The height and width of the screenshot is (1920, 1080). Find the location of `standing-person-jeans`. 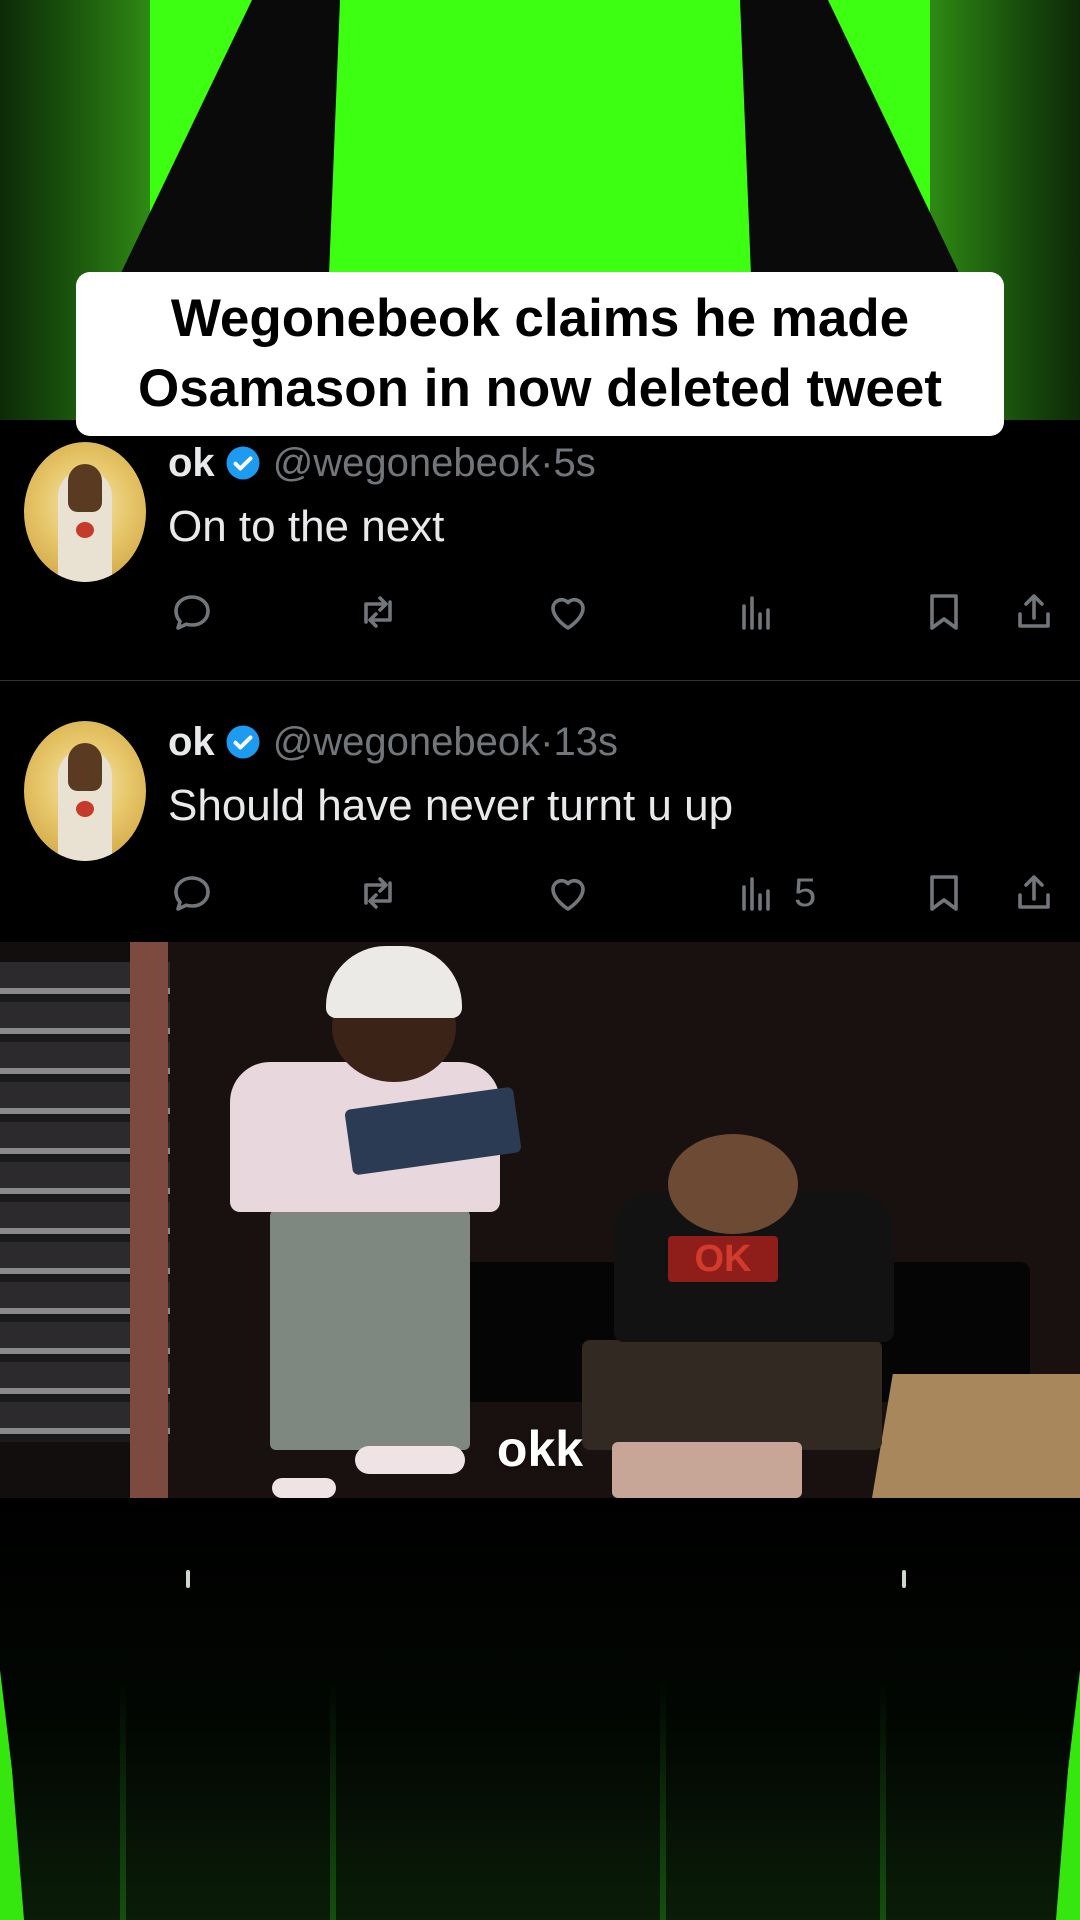

standing-person-jeans is located at coordinates (370, 1330).